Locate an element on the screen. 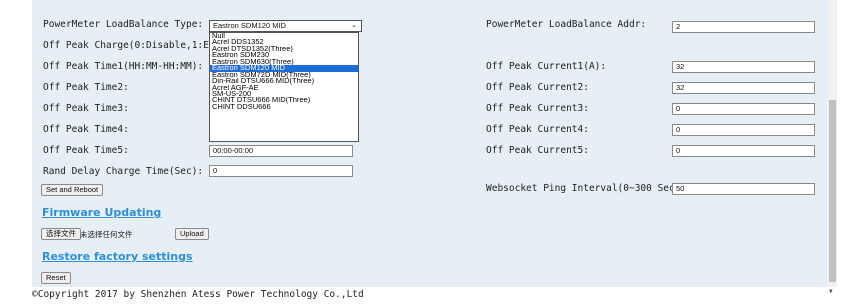 This screenshot has width=851, height=307. offpeak-current2-input: 32 is located at coordinates (743, 88).